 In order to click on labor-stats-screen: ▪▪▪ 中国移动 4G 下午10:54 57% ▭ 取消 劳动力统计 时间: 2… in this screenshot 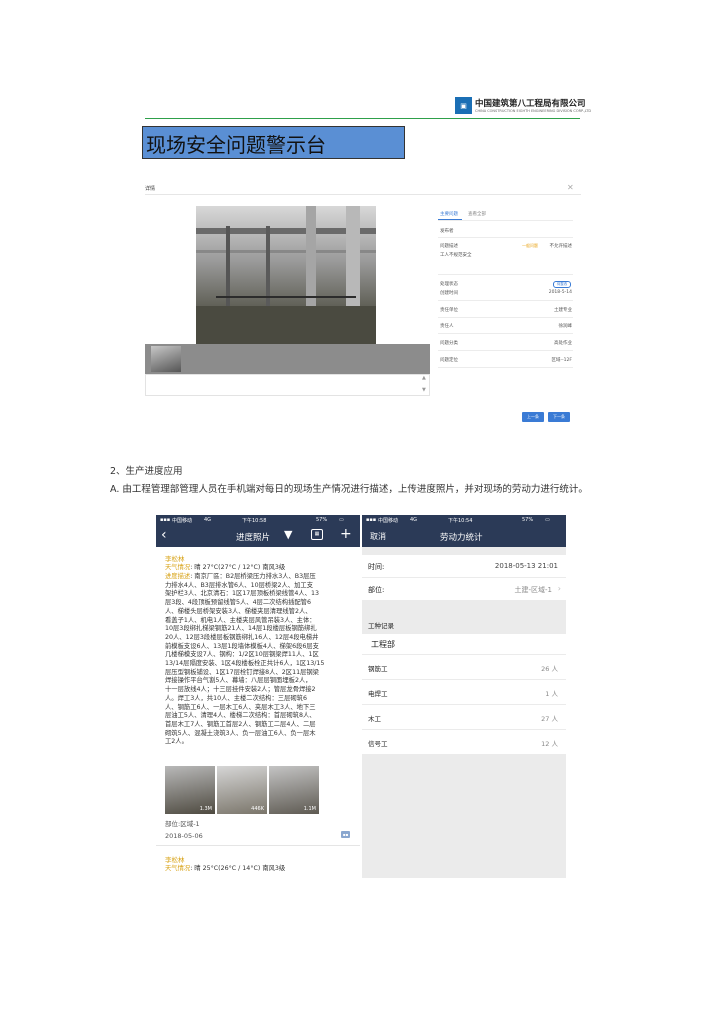, I will do `click(464, 696)`.